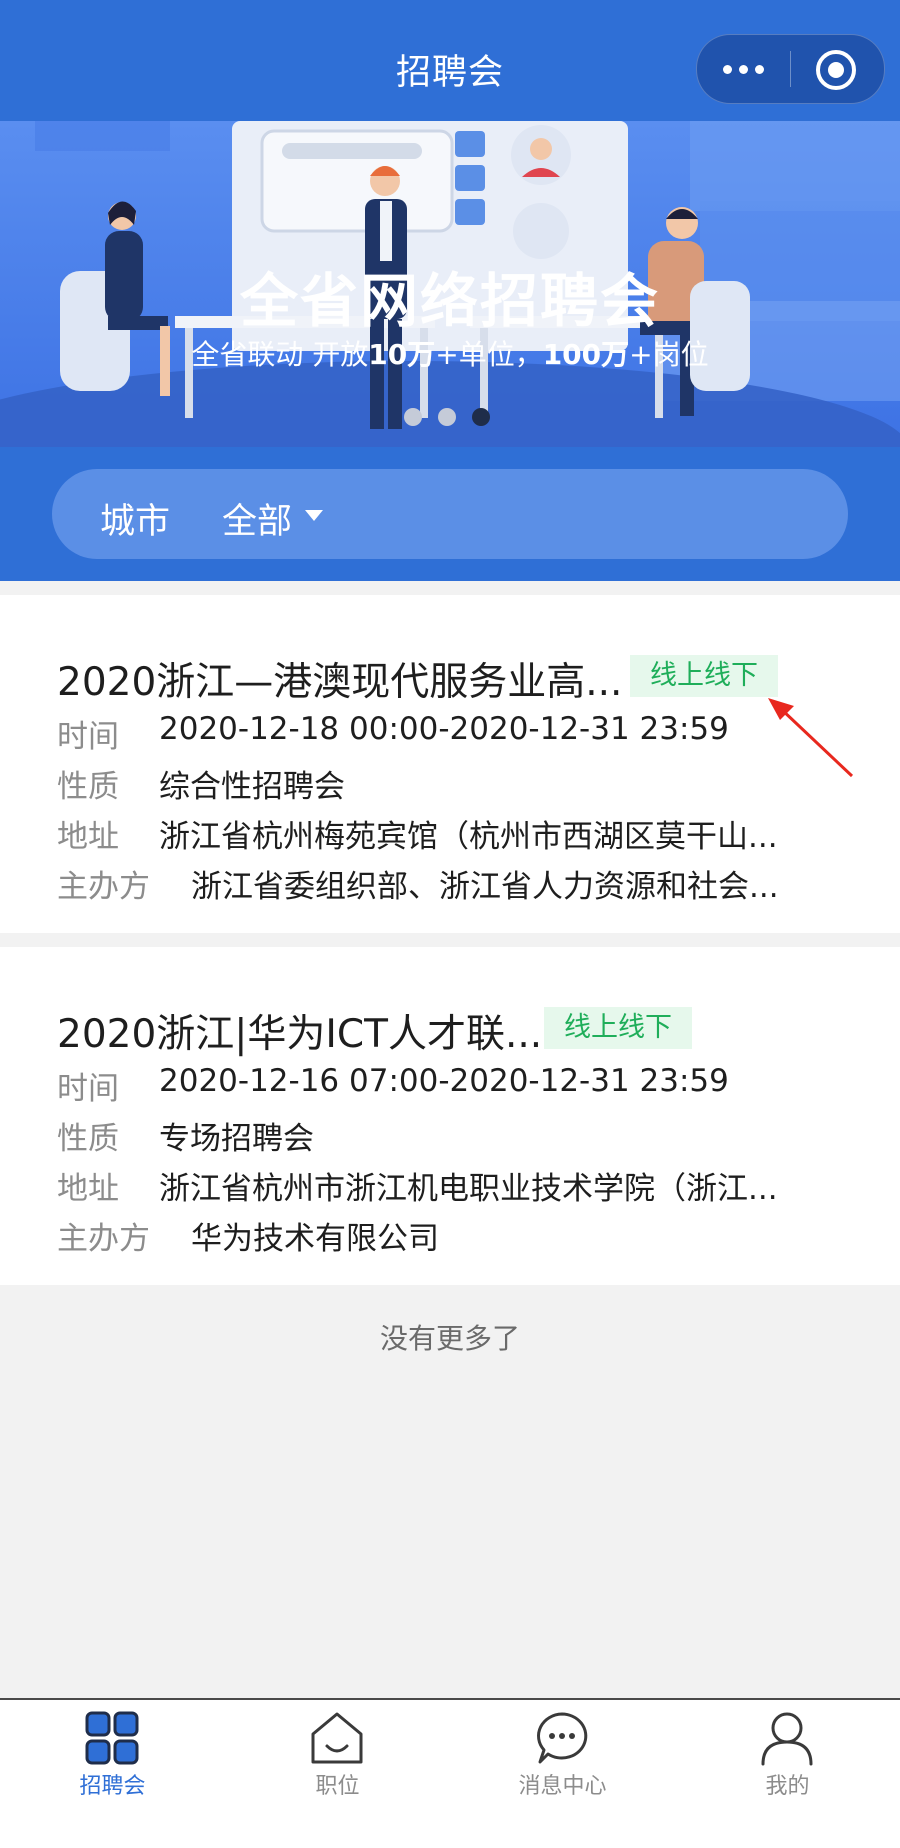  I want to click on tab-me: 我的, so click(787, 1774).